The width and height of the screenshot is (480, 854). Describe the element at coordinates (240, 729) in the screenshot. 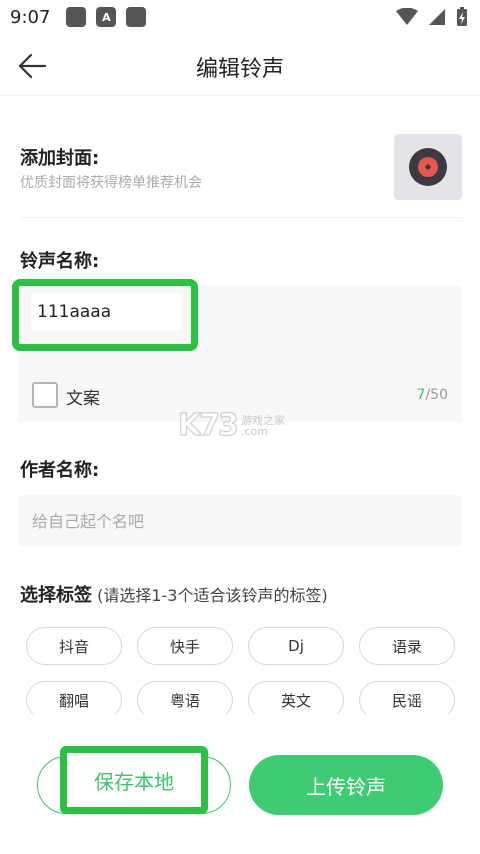

I see `bottom-divider` at that location.